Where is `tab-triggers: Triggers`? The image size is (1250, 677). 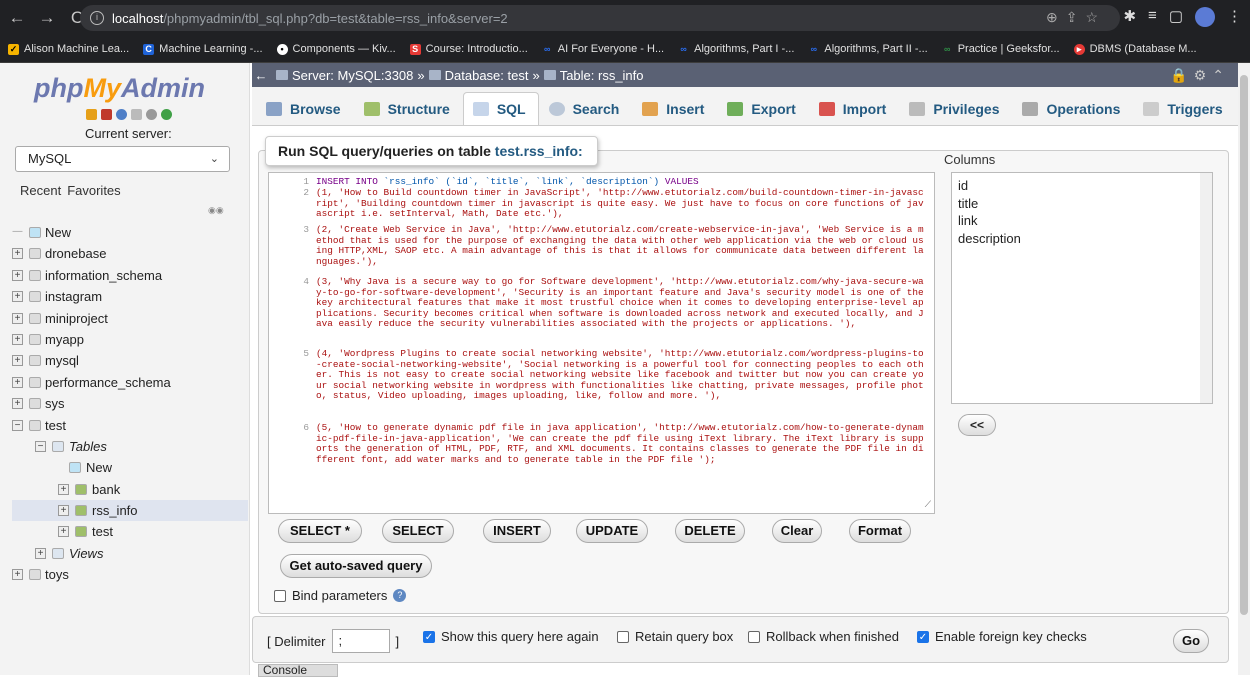
tab-triggers: Triggers is located at coordinates (1184, 108).